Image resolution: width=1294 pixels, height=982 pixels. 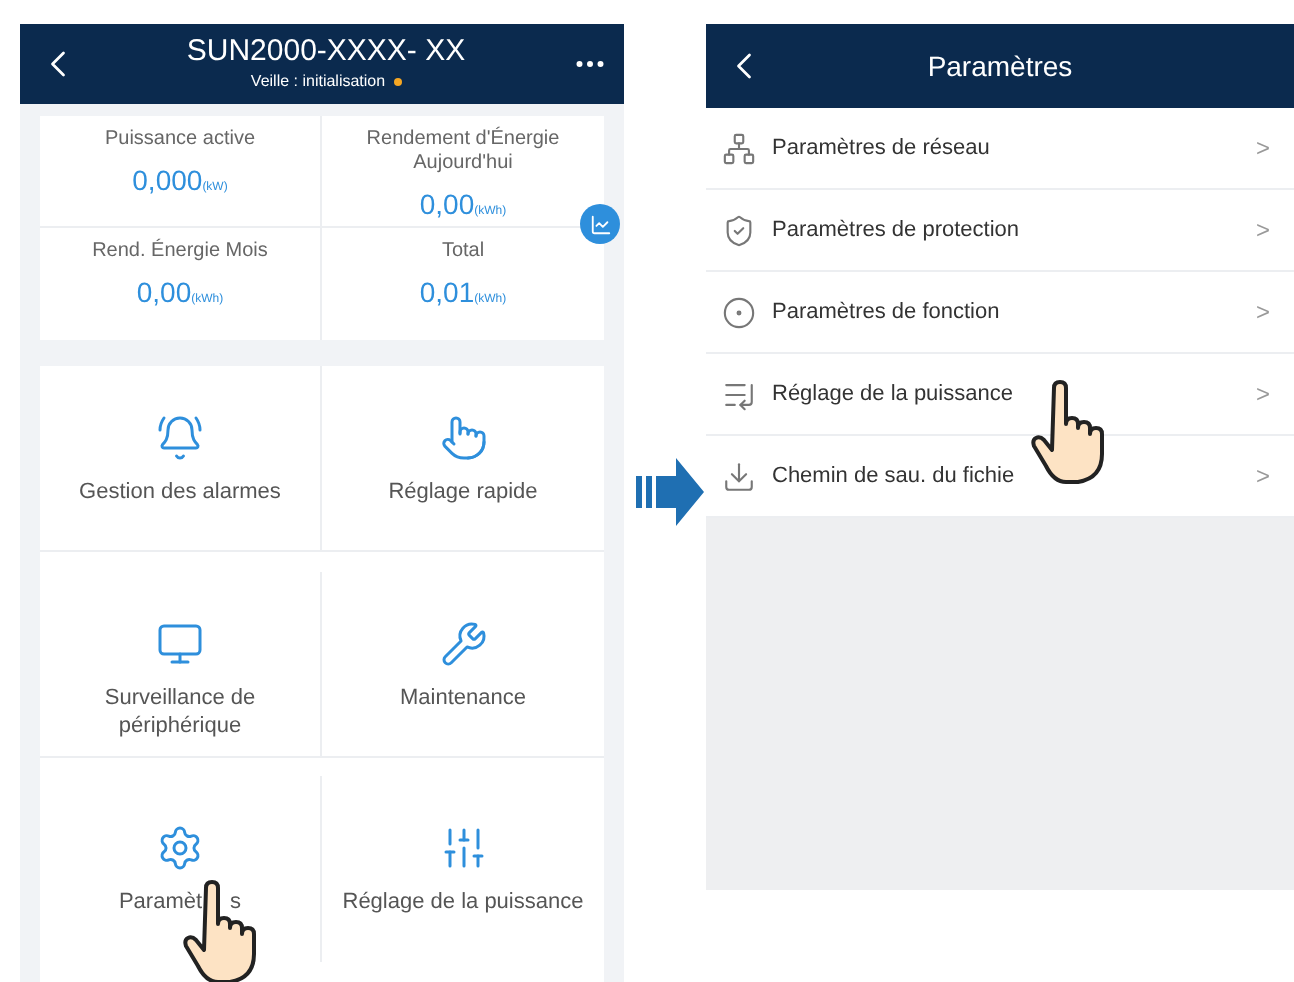 What do you see at coordinates (463, 643) in the screenshot?
I see `wrench-icon` at bounding box center [463, 643].